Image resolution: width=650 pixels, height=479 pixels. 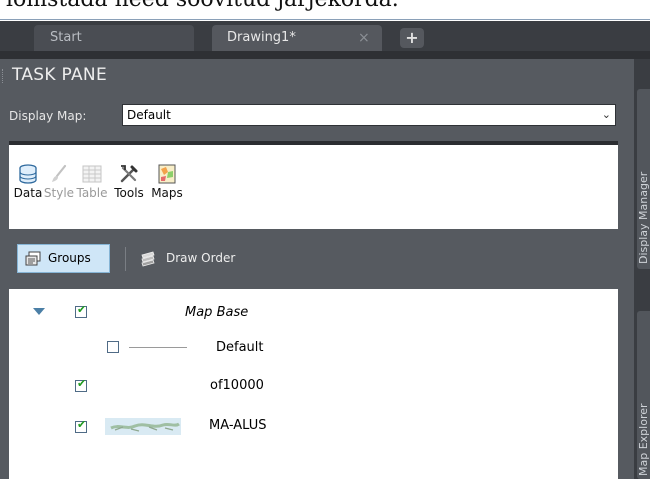 What do you see at coordinates (369, 115) in the screenshot?
I see `display-map-select: Default ⌄` at bounding box center [369, 115].